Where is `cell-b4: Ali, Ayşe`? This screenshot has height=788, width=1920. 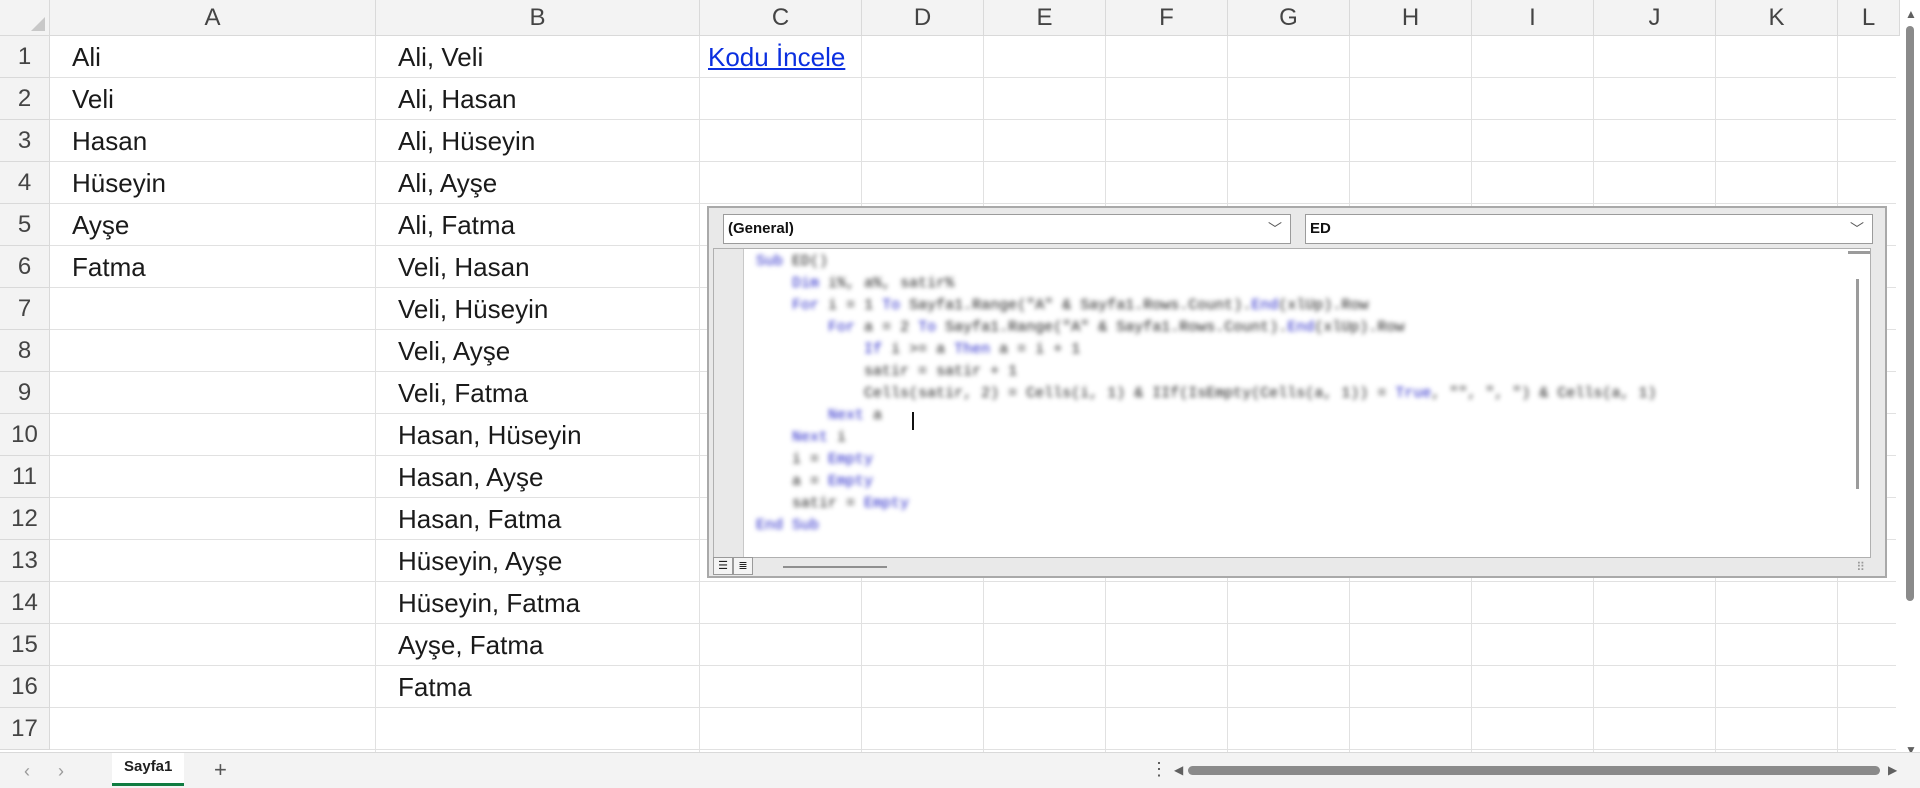 cell-b4: Ali, Ayşe is located at coordinates (538, 183).